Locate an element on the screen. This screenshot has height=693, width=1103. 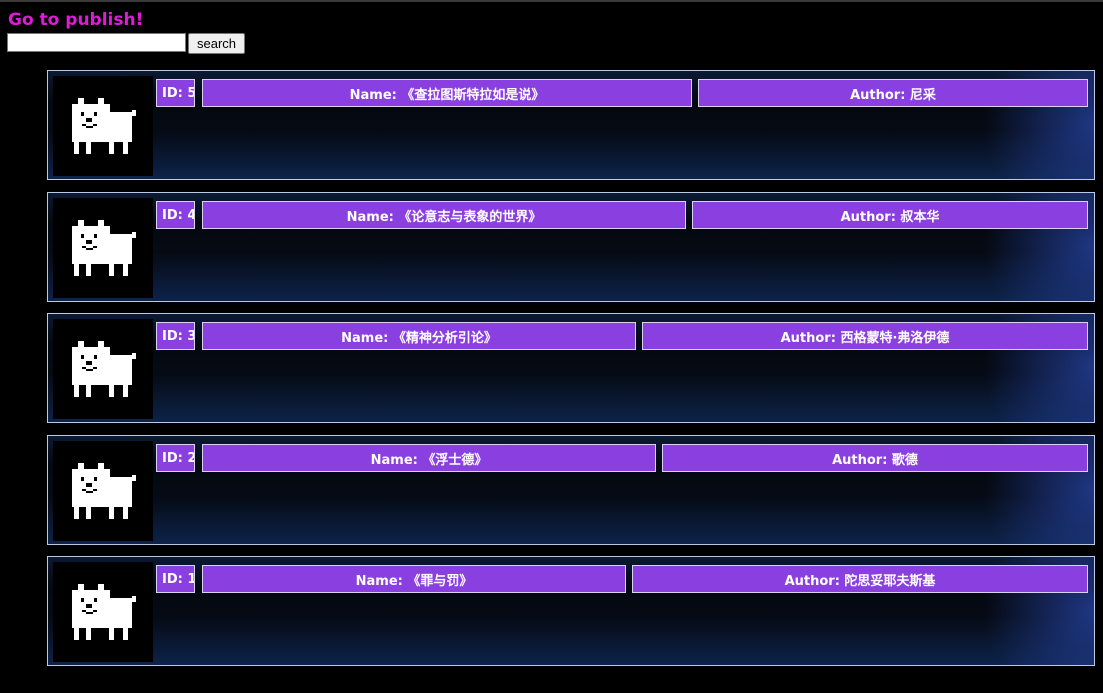
top-border is located at coordinates (551, 1).